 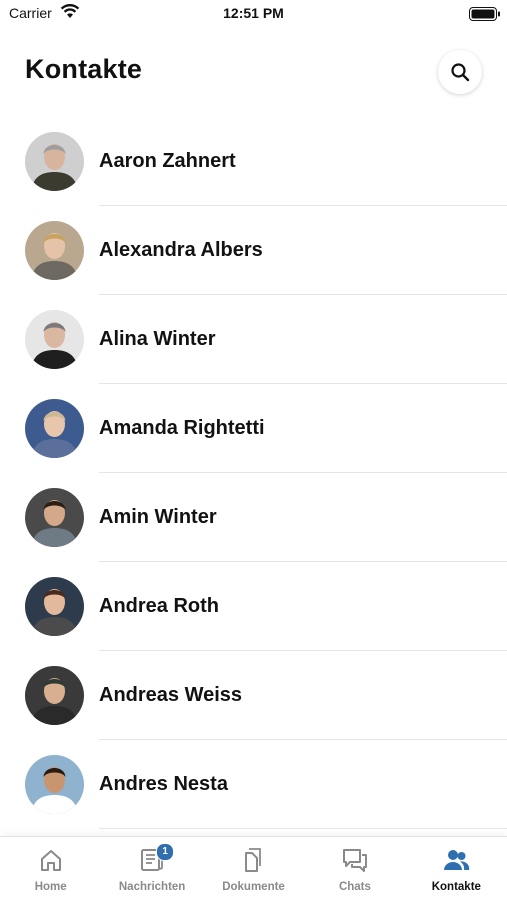 What do you see at coordinates (84, 69) in the screenshot?
I see `page-title: Kontakte` at bounding box center [84, 69].